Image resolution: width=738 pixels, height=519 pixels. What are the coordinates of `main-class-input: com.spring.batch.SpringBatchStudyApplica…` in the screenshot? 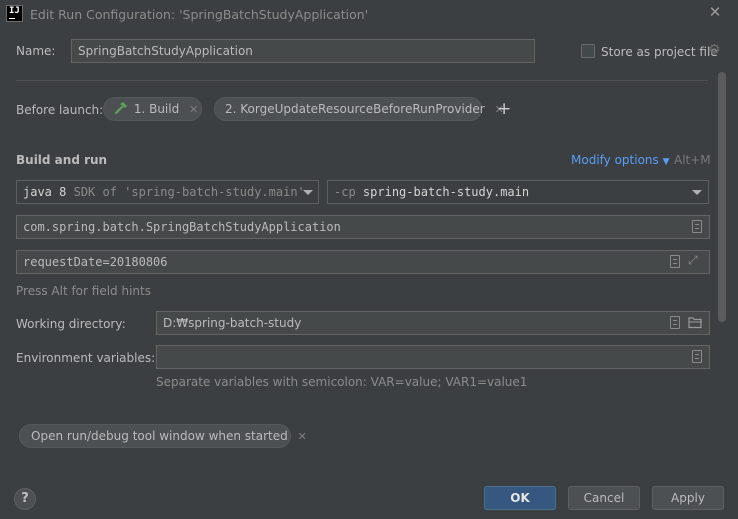 It's located at (363, 227).